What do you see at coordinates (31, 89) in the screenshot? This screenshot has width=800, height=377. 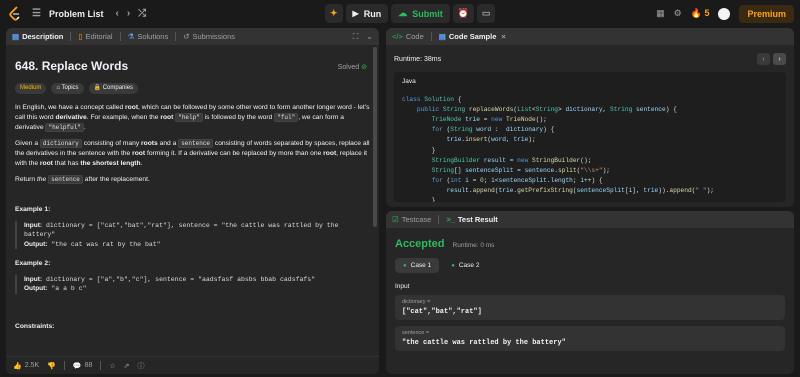 I see `difficulty-badge: Medium` at bounding box center [31, 89].